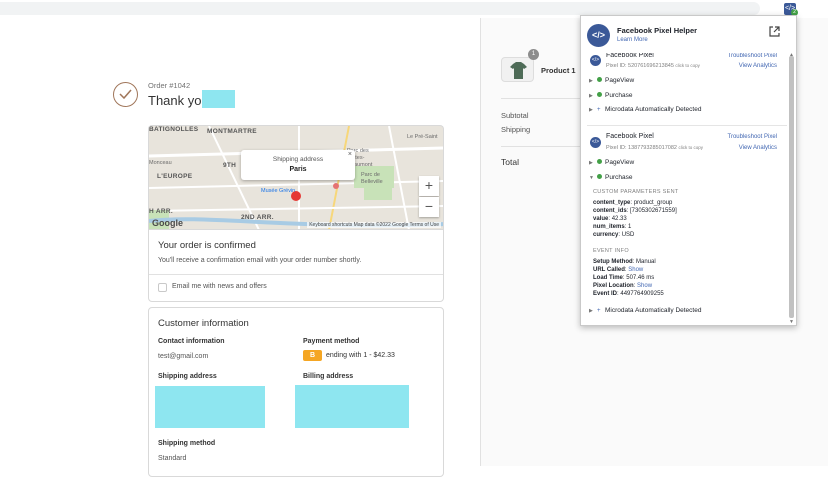 The height and width of the screenshot is (477, 828). I want to click on total-label: Total, so click(510, 162).